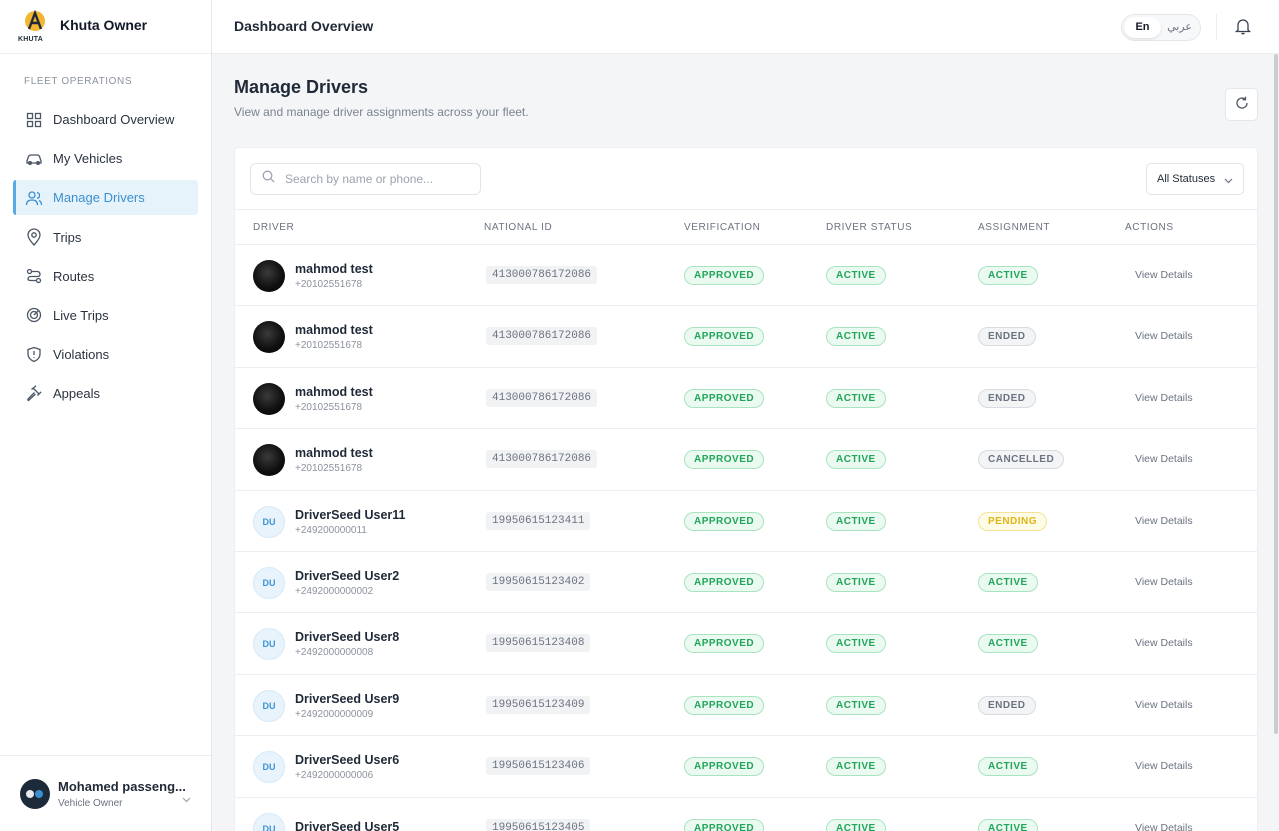  I want to click on search-box, so click(365, 179).